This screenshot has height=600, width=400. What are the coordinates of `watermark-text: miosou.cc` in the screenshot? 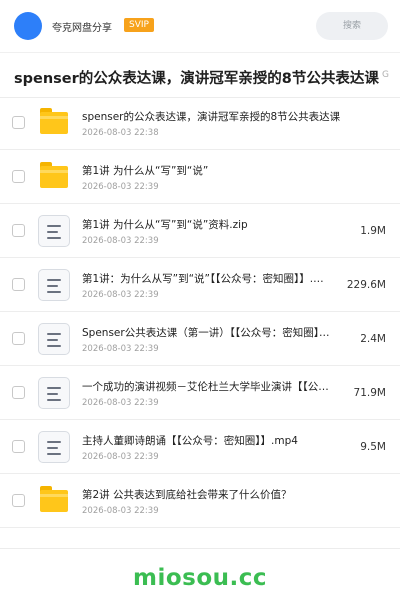 It's located at (200, 578).